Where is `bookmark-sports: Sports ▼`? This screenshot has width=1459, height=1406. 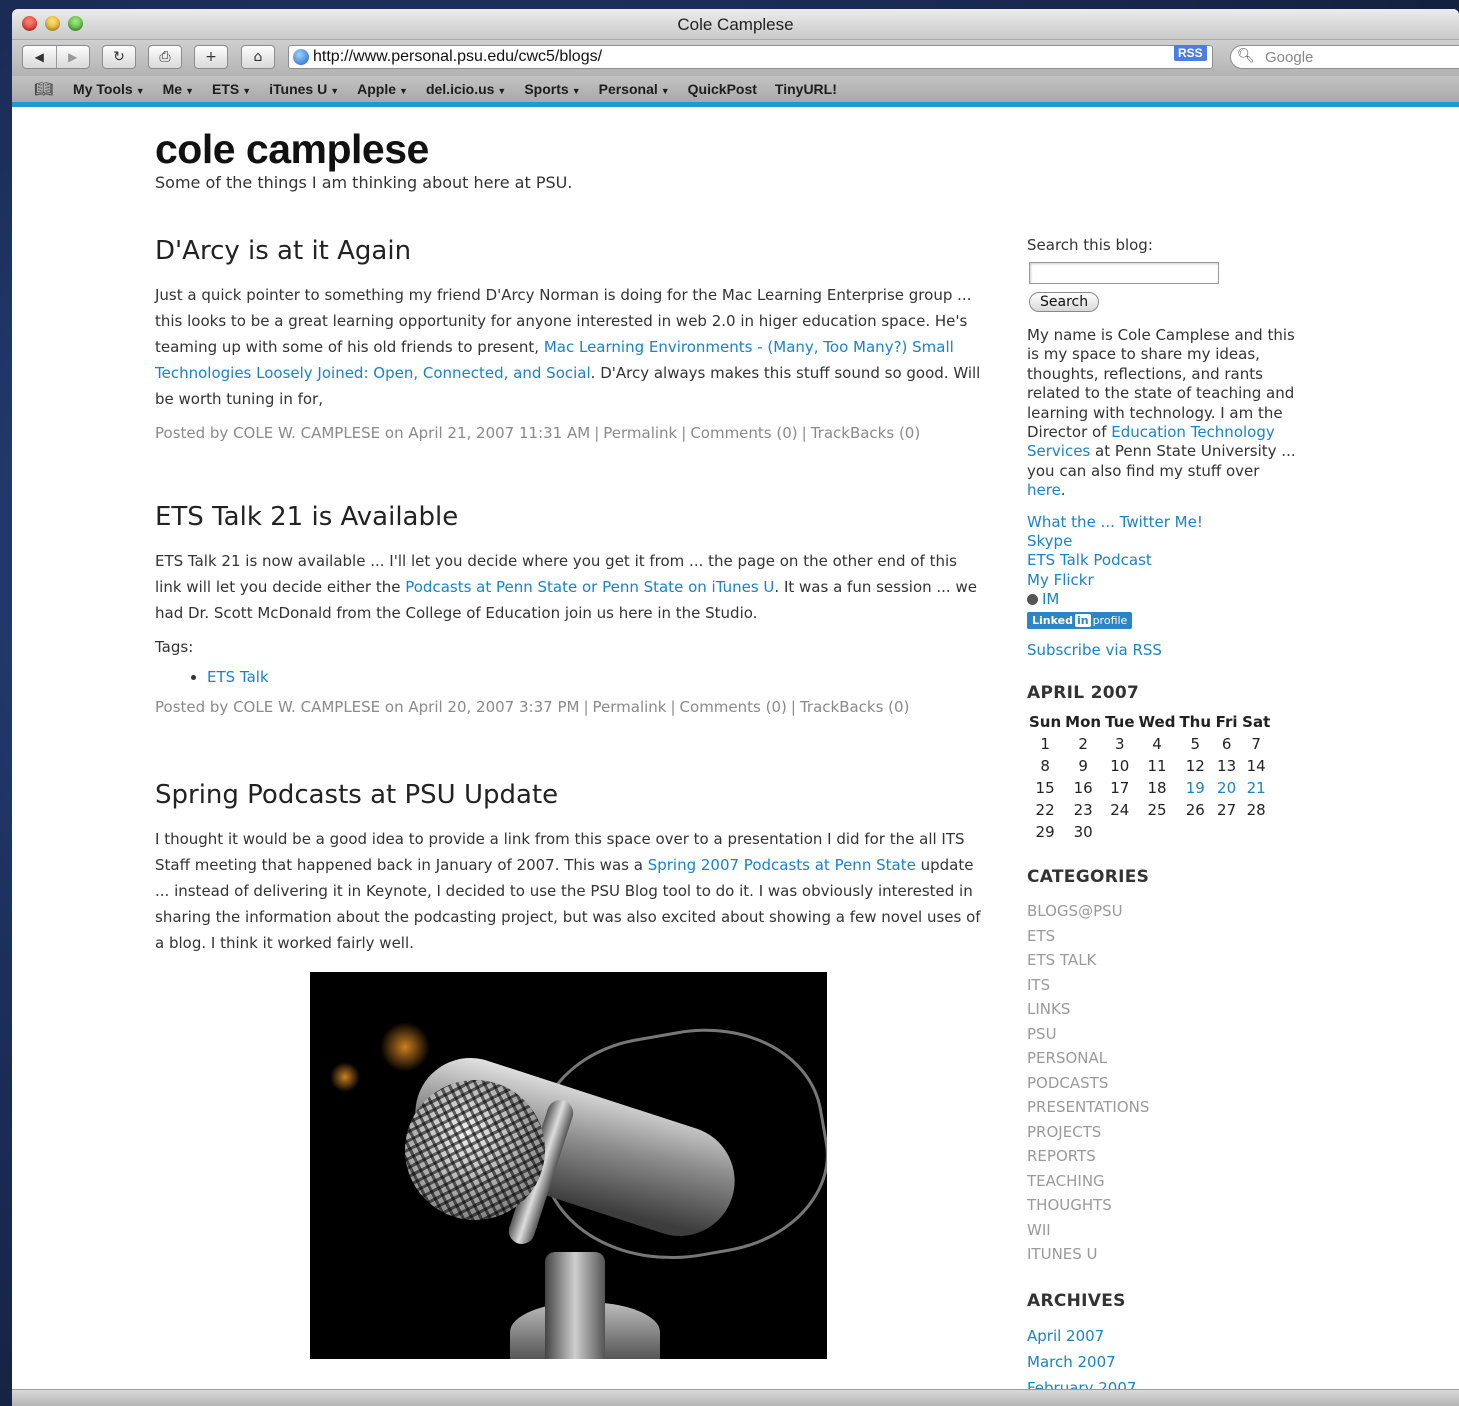
bookmark-sports: Sports ▼ is located at coordinates (552, 89).